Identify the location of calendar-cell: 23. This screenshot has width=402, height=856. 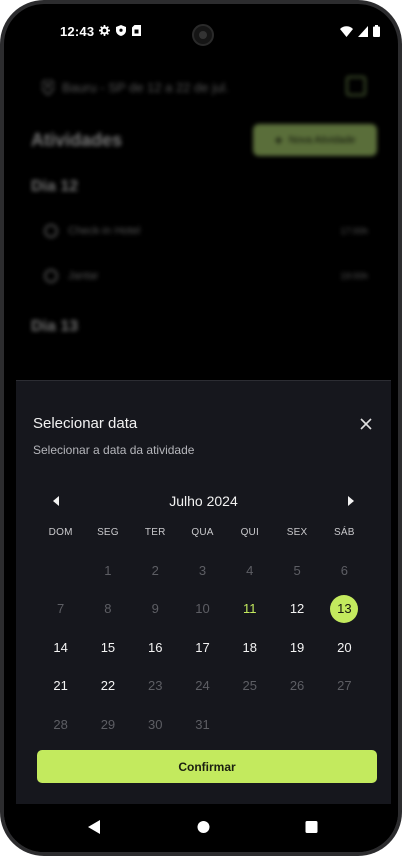
(155, 686).